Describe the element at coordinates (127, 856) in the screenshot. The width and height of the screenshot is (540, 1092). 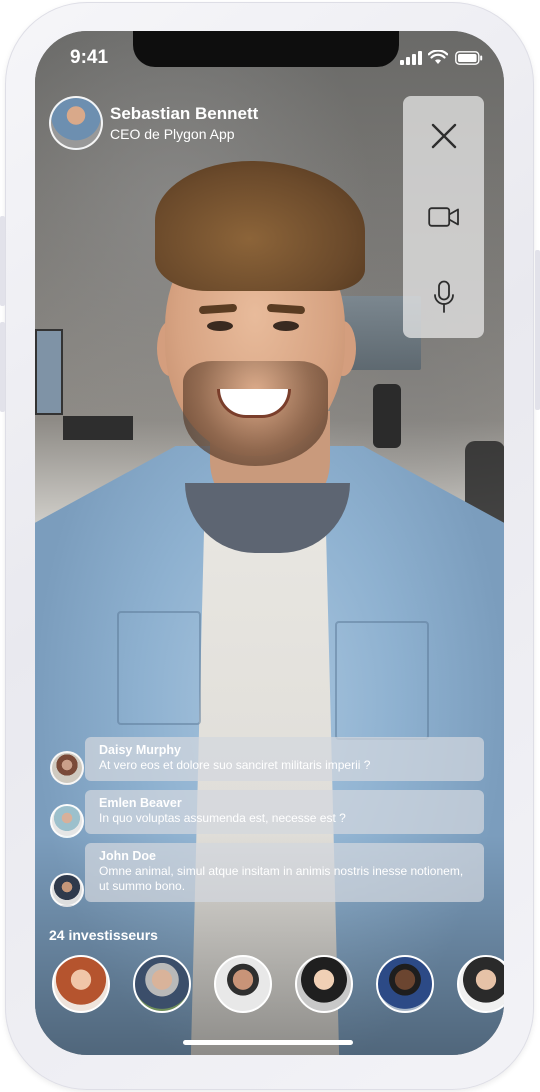
I see `comment-author: John Doe` at that location.